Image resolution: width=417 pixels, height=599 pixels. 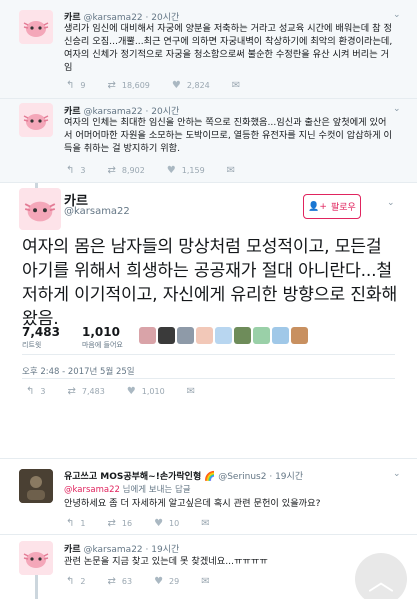 What do you see at coordinates (343, 208) in the screenshot?
I see `follow-label: 팔로우` at bounding box center [343, 208].